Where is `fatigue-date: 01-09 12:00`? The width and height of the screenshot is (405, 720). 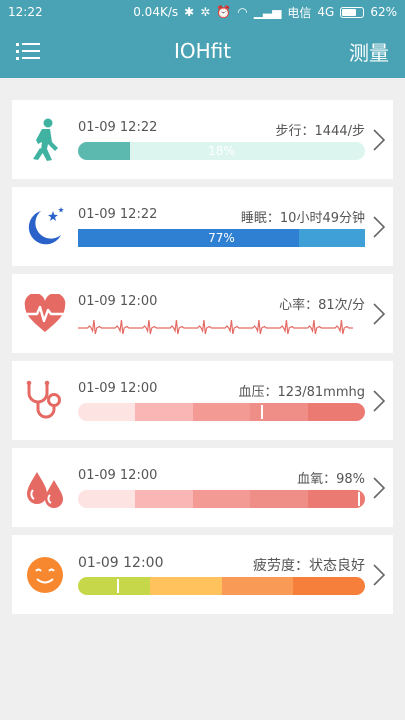 fatigue-date: 01-09 12:00 is located at coordinates (121, 563).